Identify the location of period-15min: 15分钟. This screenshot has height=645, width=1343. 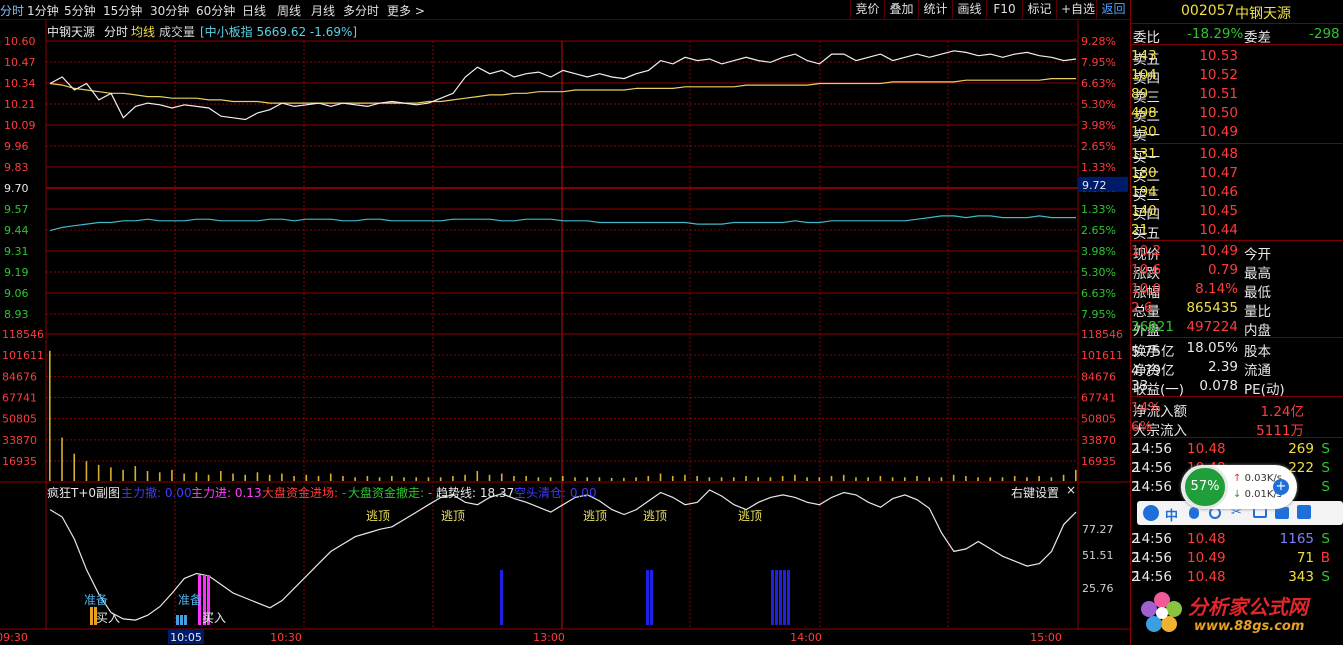
(122, 10).